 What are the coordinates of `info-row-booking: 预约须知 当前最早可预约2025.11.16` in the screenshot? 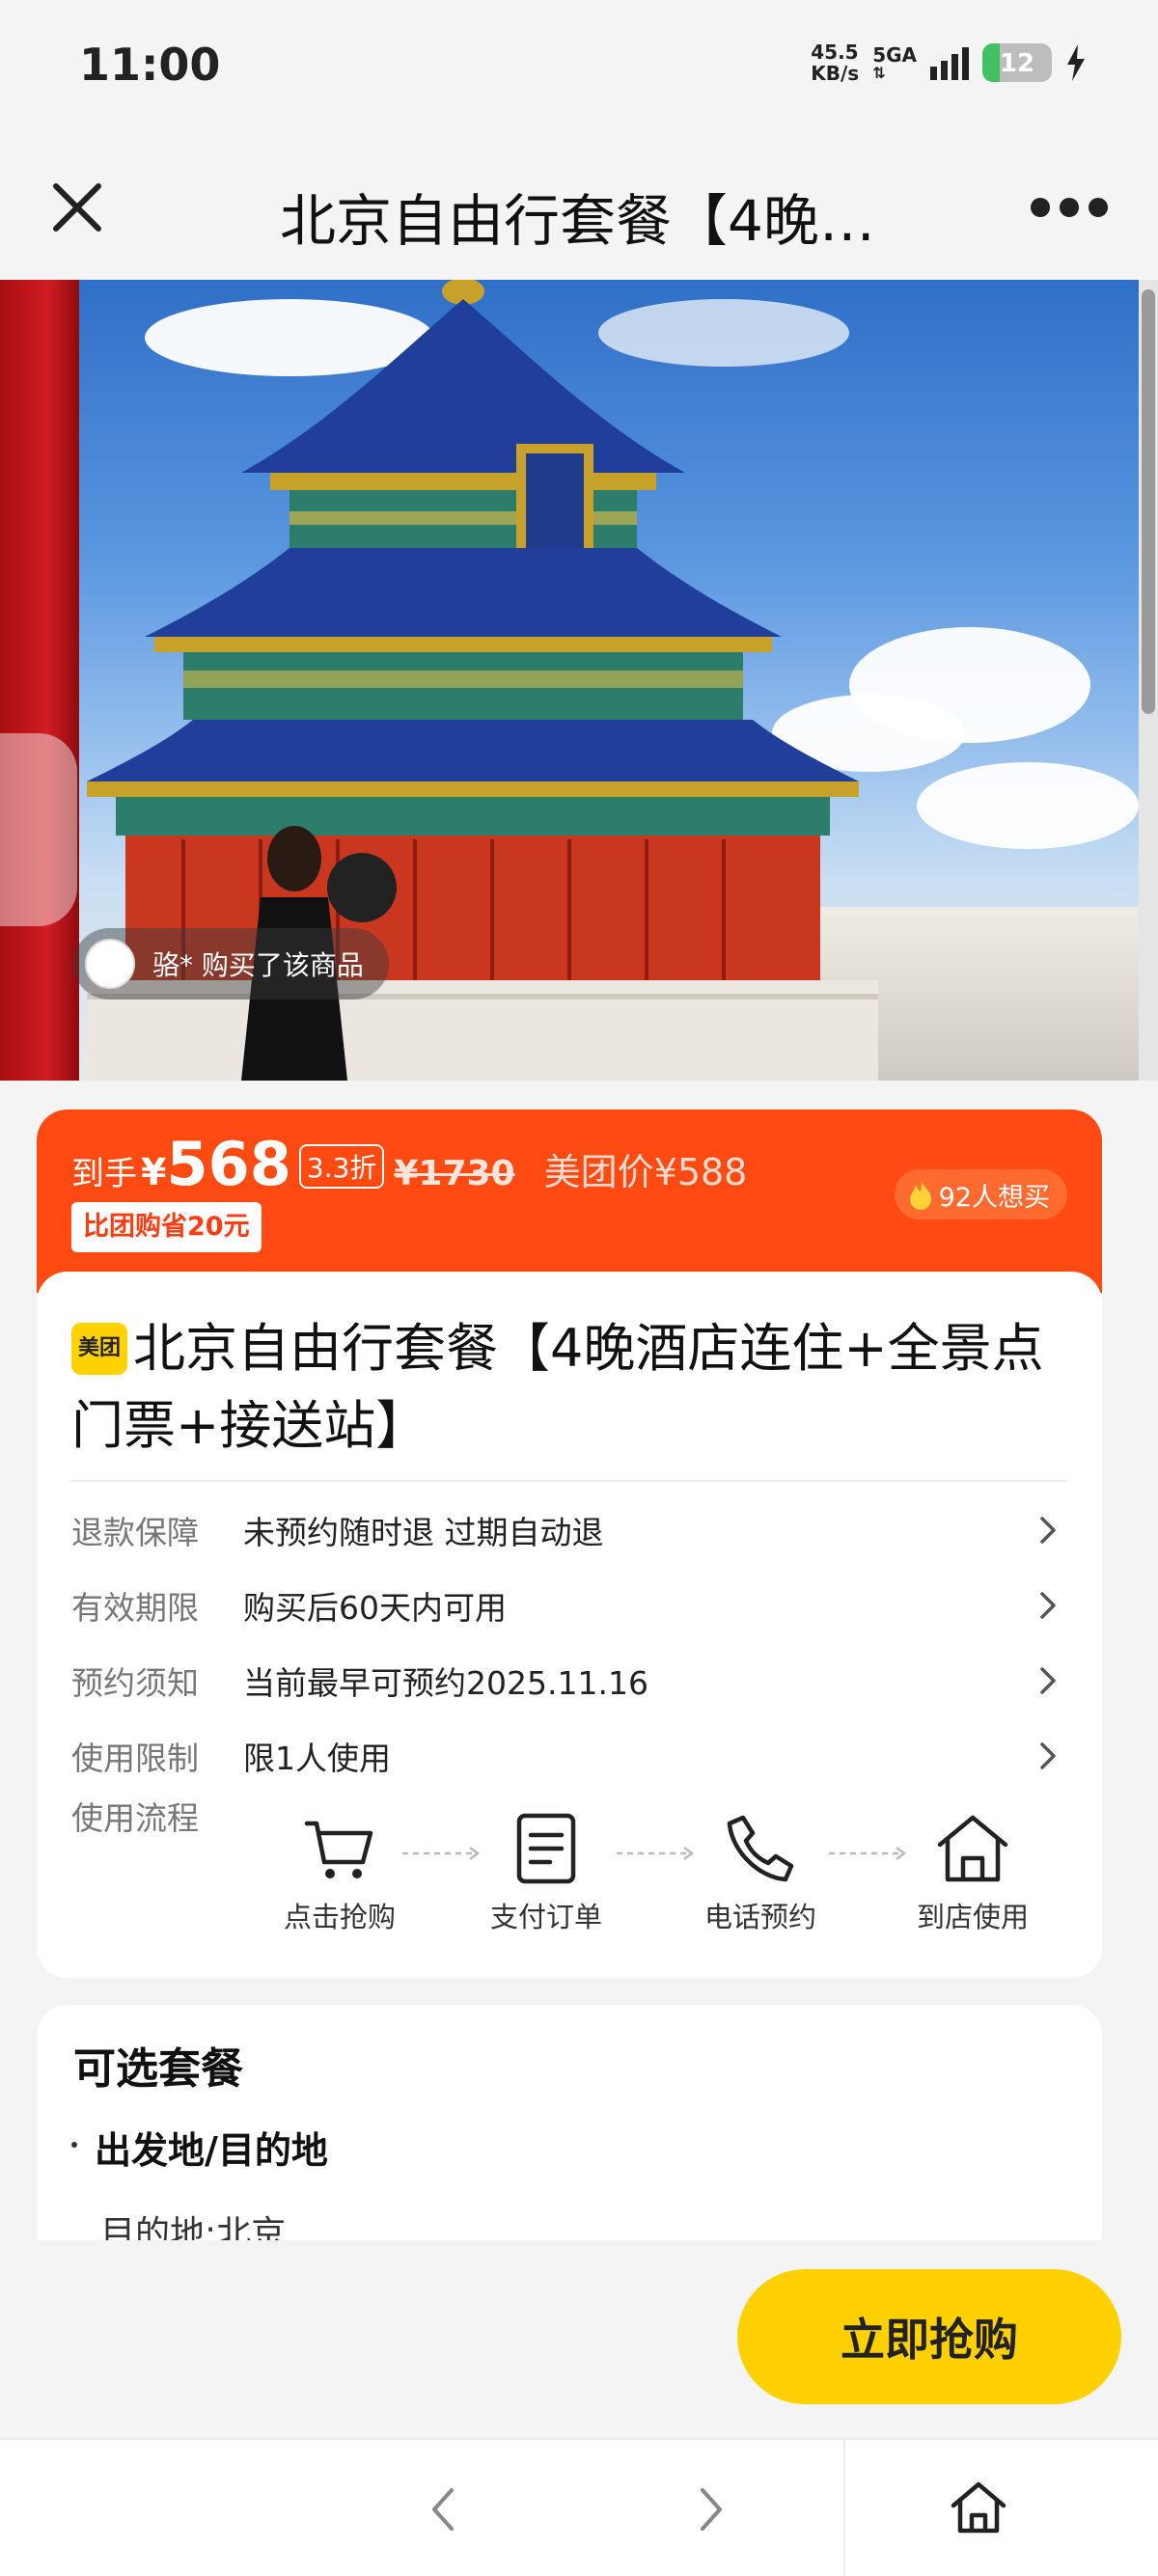 It's located at (569, 1681).